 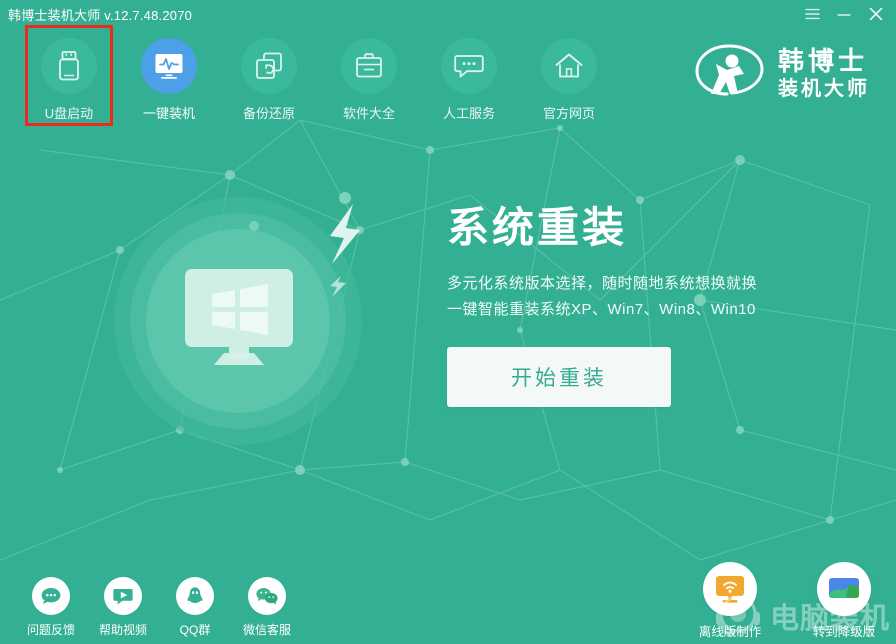 I want to click on bottom-left-dock: 问题反馈 帮助视频 QQ群 微信客服, so click(x=159, y=607).